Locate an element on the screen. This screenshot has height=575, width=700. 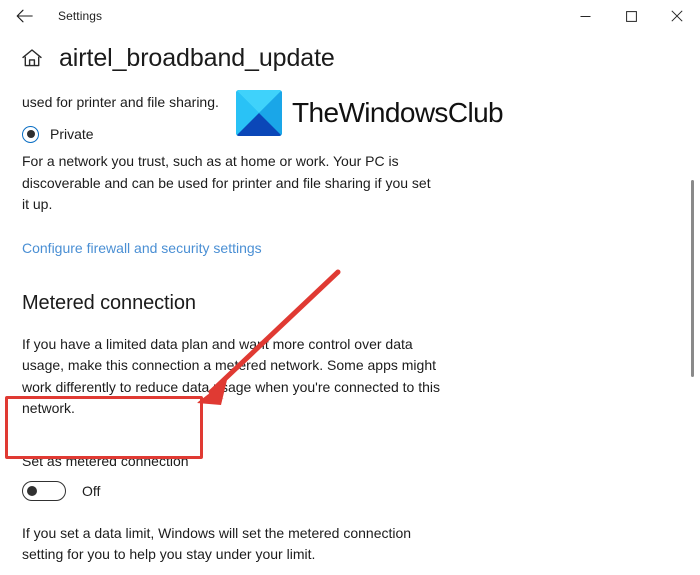
metered-toggle-row: Off is located at coordinates (341, 490).